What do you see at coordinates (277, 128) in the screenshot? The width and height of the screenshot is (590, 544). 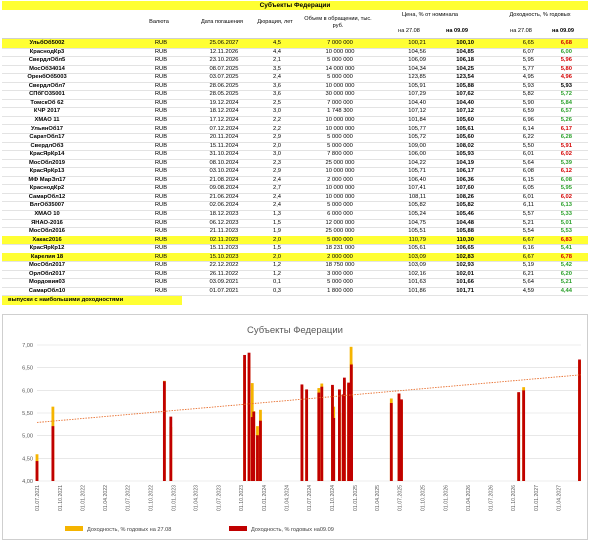 I see `duration-cell: 2,2` at bounding box center [277, 128].